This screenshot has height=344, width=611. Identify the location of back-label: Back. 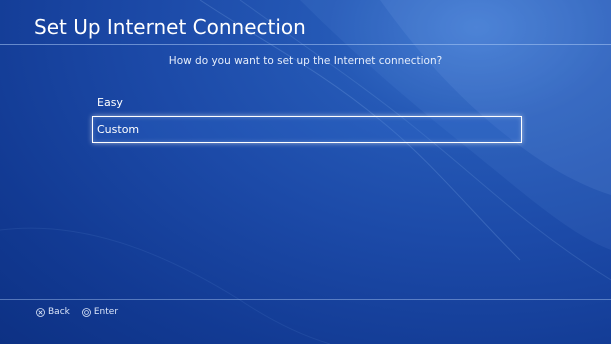
(59, 312).